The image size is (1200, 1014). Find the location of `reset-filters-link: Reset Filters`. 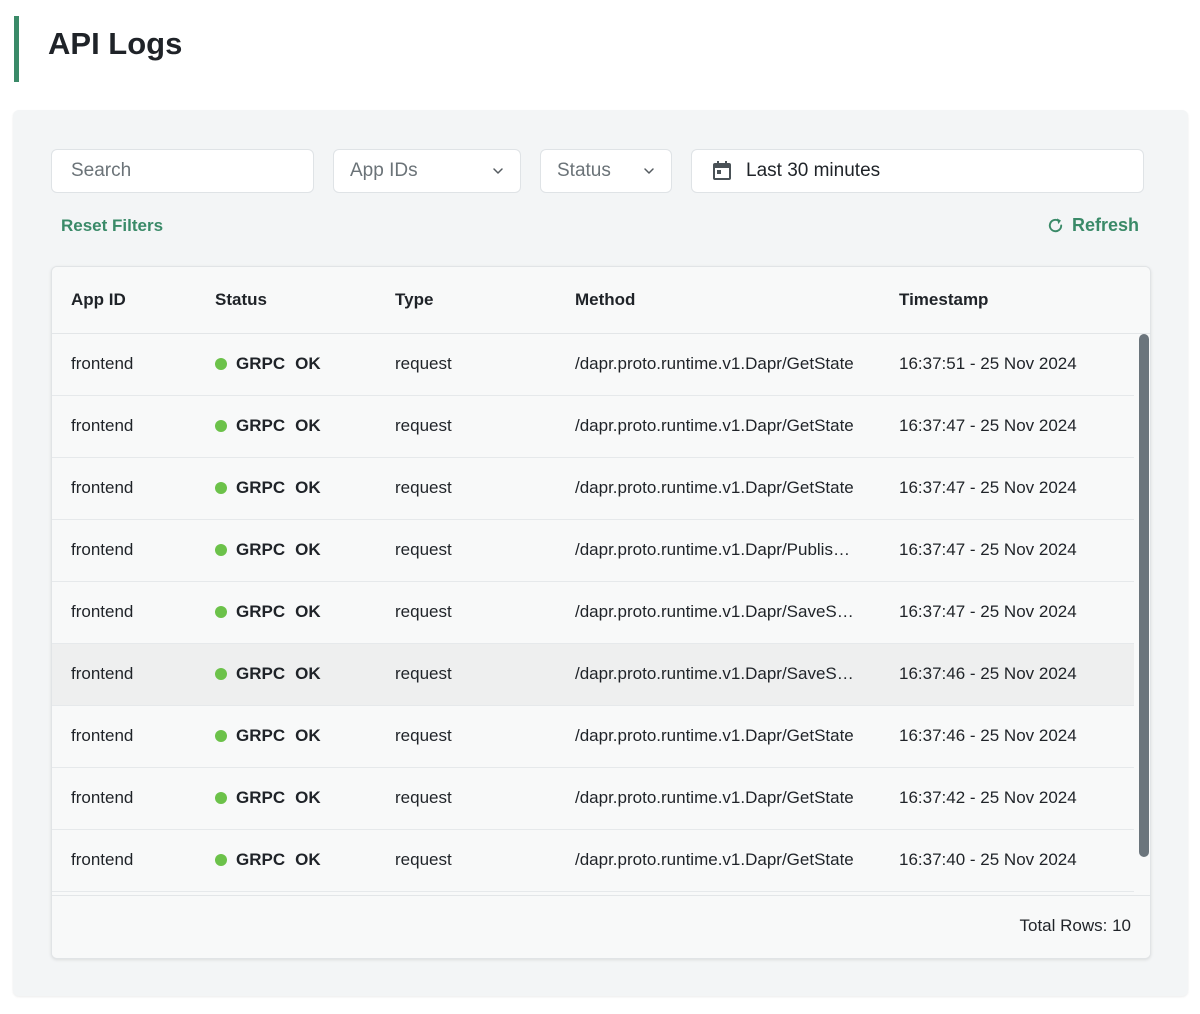

reset-filters-link: Reset Filters is located at coordinates (112, 226).